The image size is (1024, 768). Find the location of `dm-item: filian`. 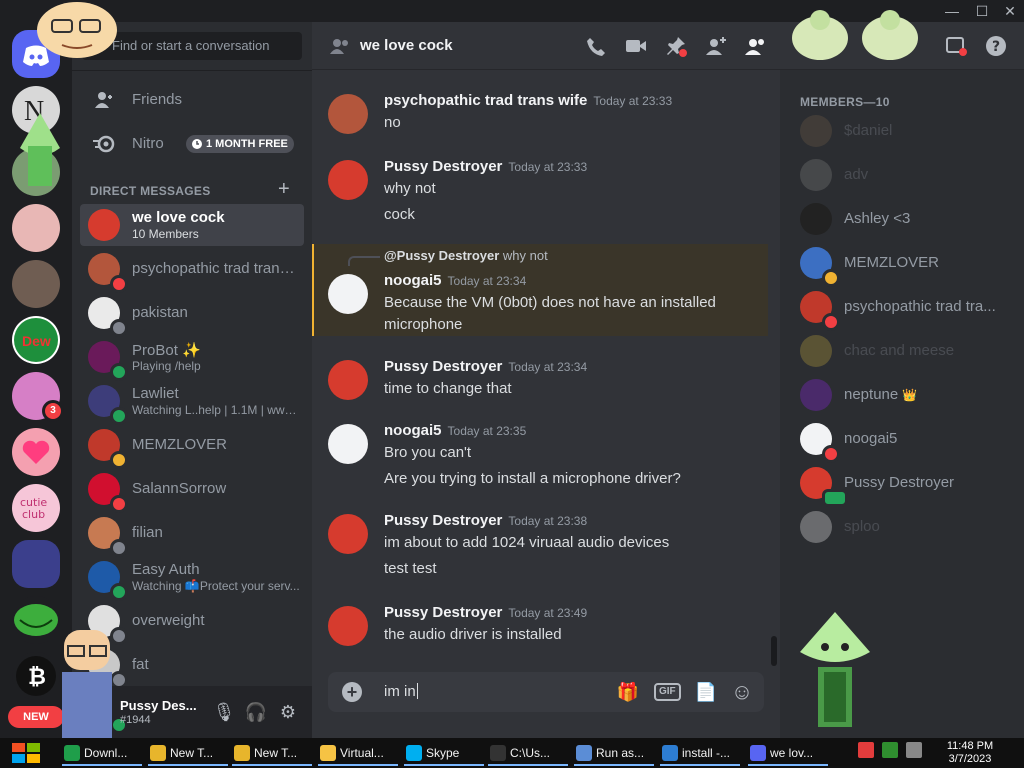

dm-item: filian is located at coordinates (192, 534).